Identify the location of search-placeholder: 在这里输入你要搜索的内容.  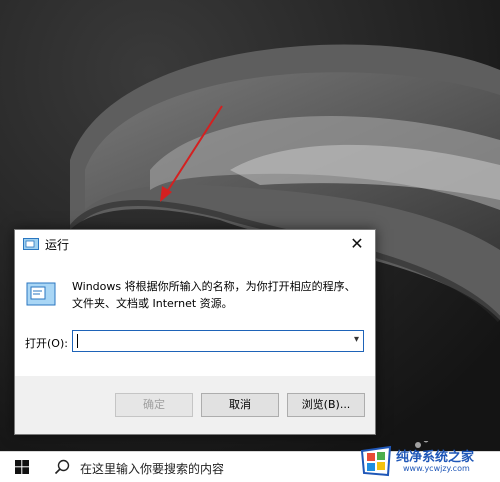
(152, 469).